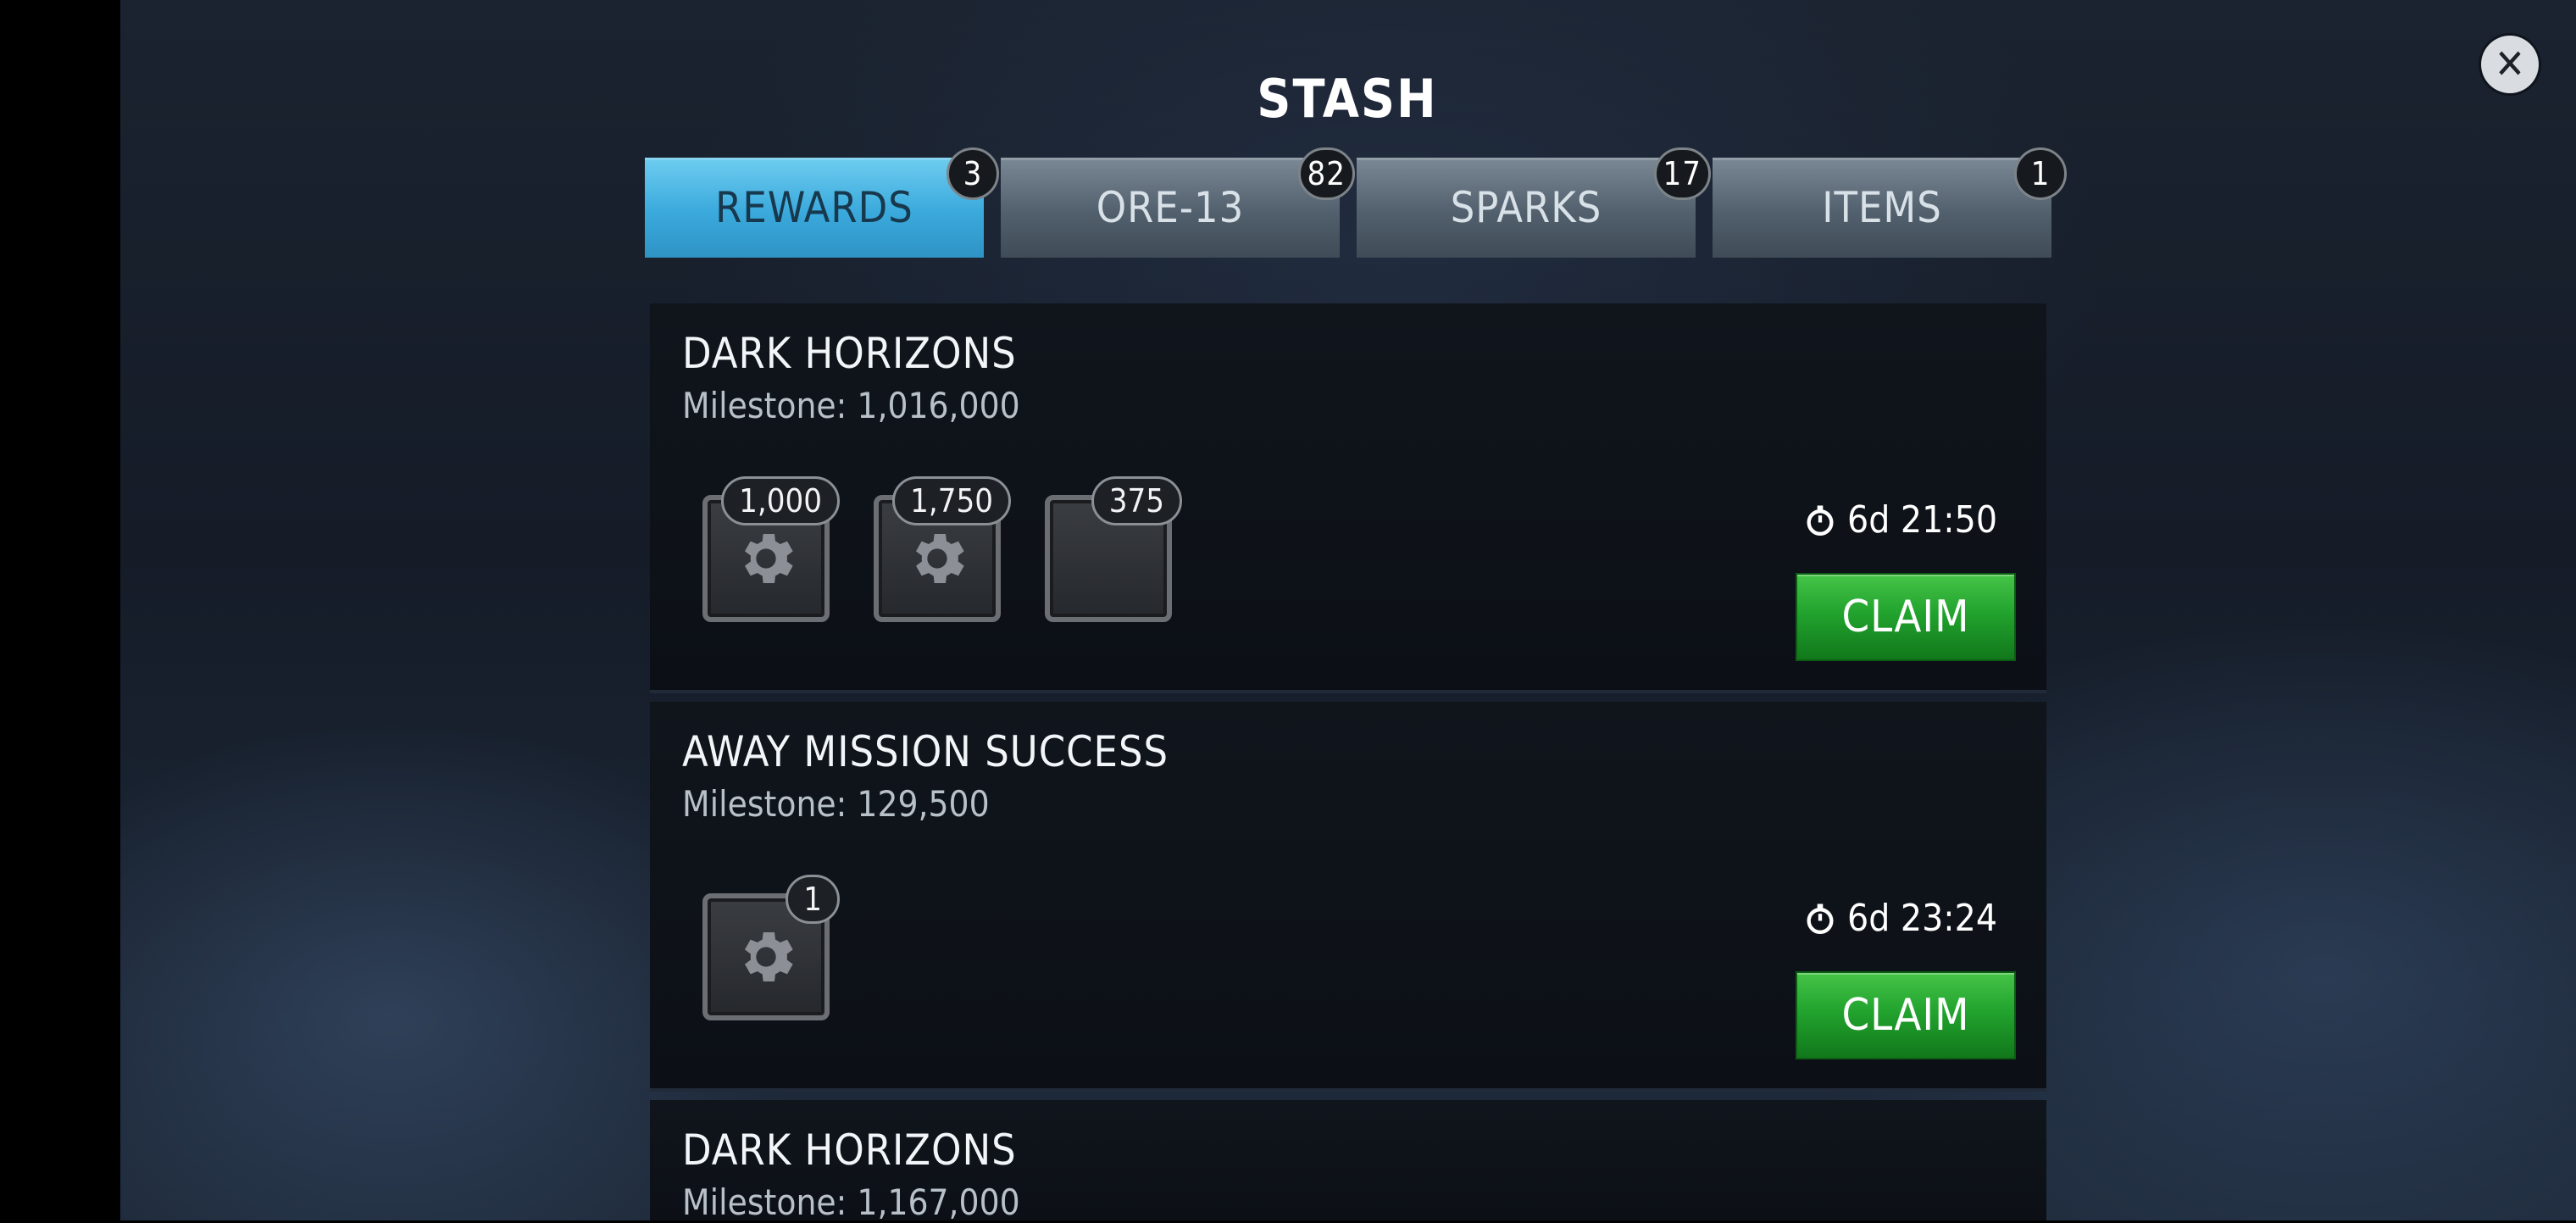 This screenshot has height=1223, width=2576. I want to click on item-count-badge: 375, so click(1136, 500).